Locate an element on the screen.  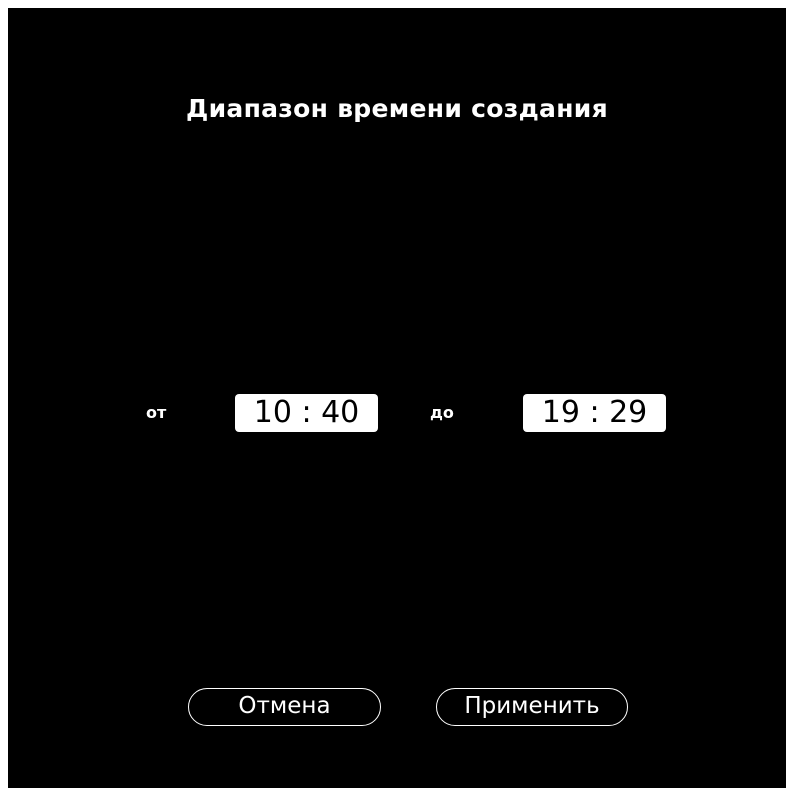
dialog-title: Диапазон времени создания is located at coordinates (397, 108).